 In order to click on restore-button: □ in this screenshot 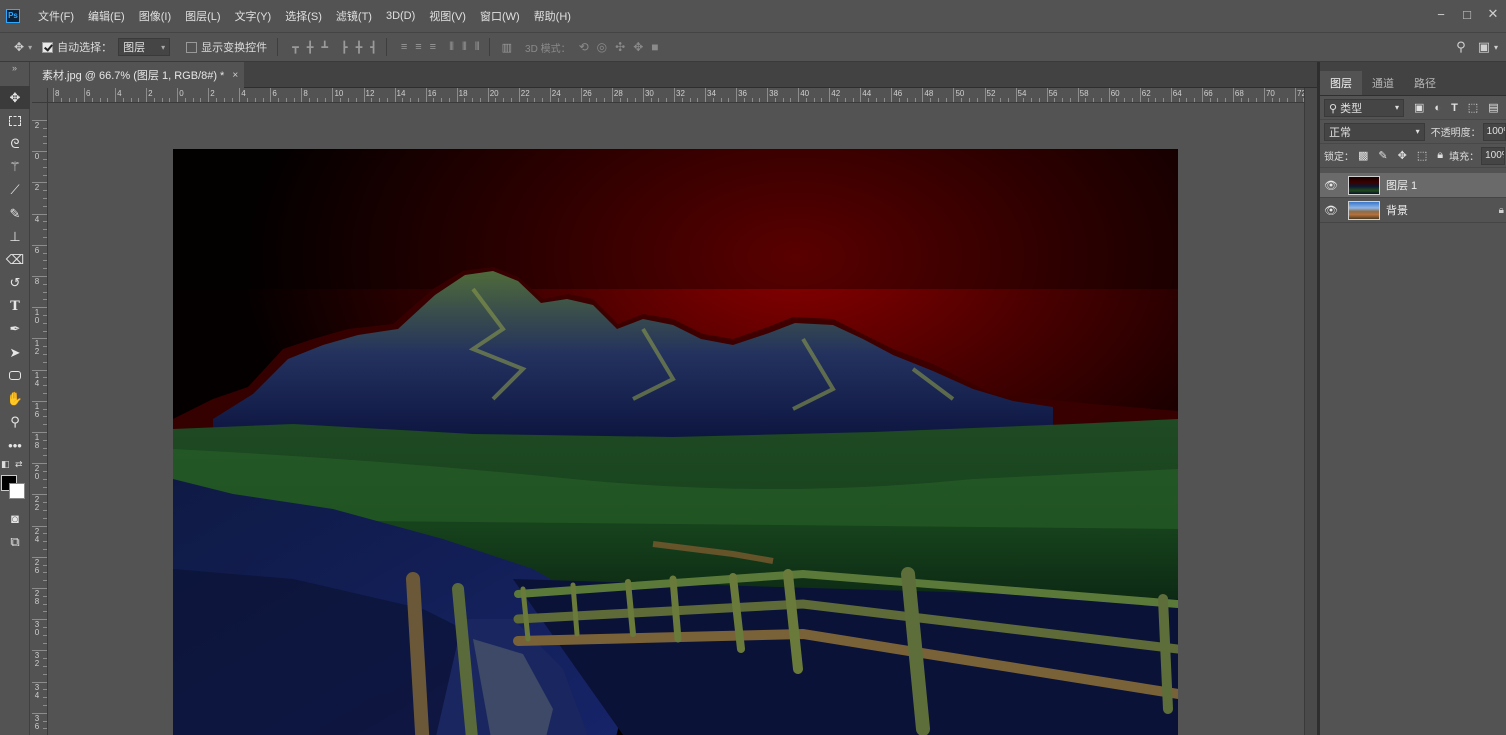, I will do `click(1467, 14)`.